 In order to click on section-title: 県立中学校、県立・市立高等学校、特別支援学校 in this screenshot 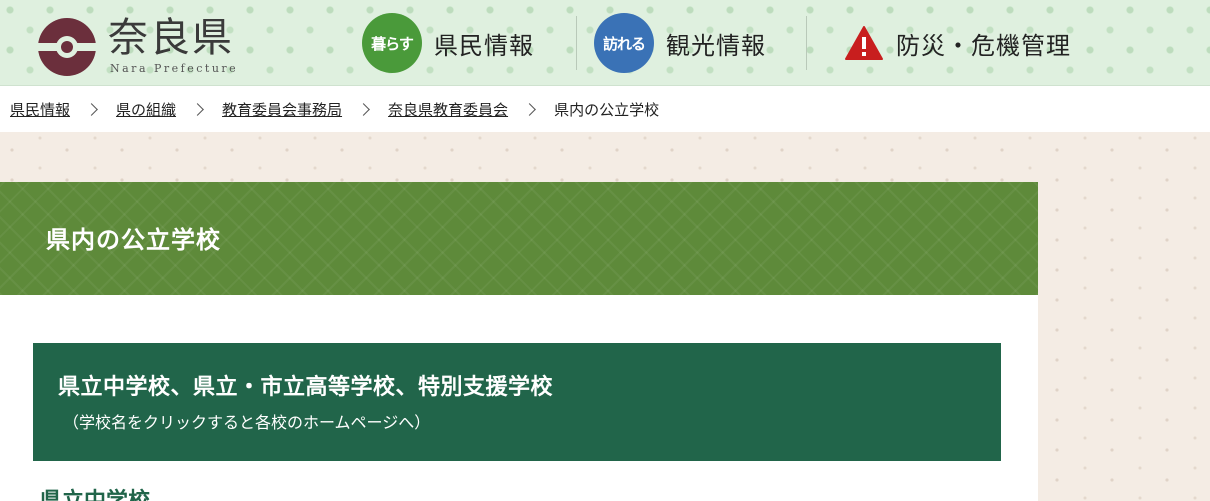, I will do `click(306, 387)`.